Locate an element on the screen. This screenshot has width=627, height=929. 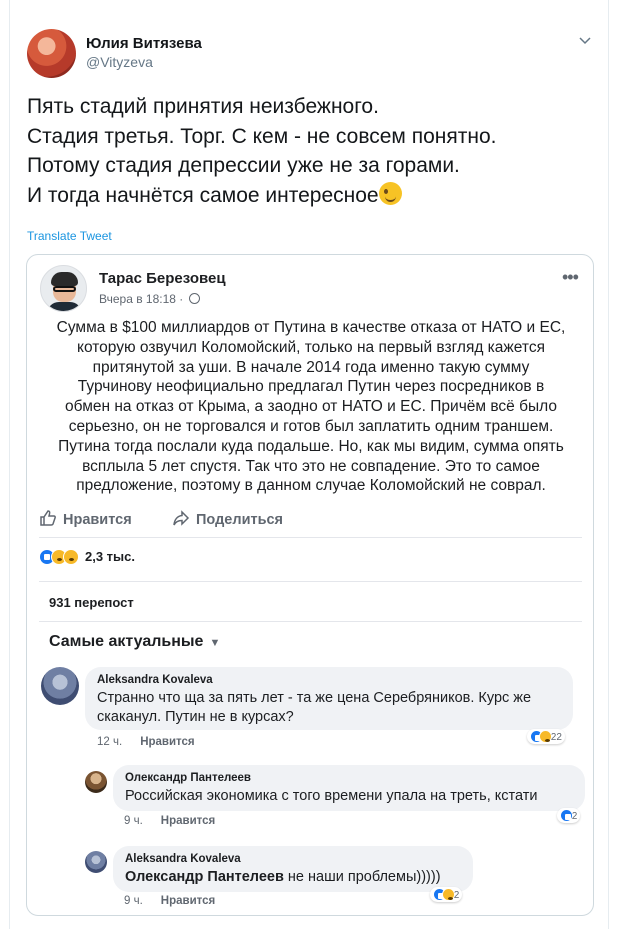
chevron-down-icon: ▼ is located at coordinates (215, 643).